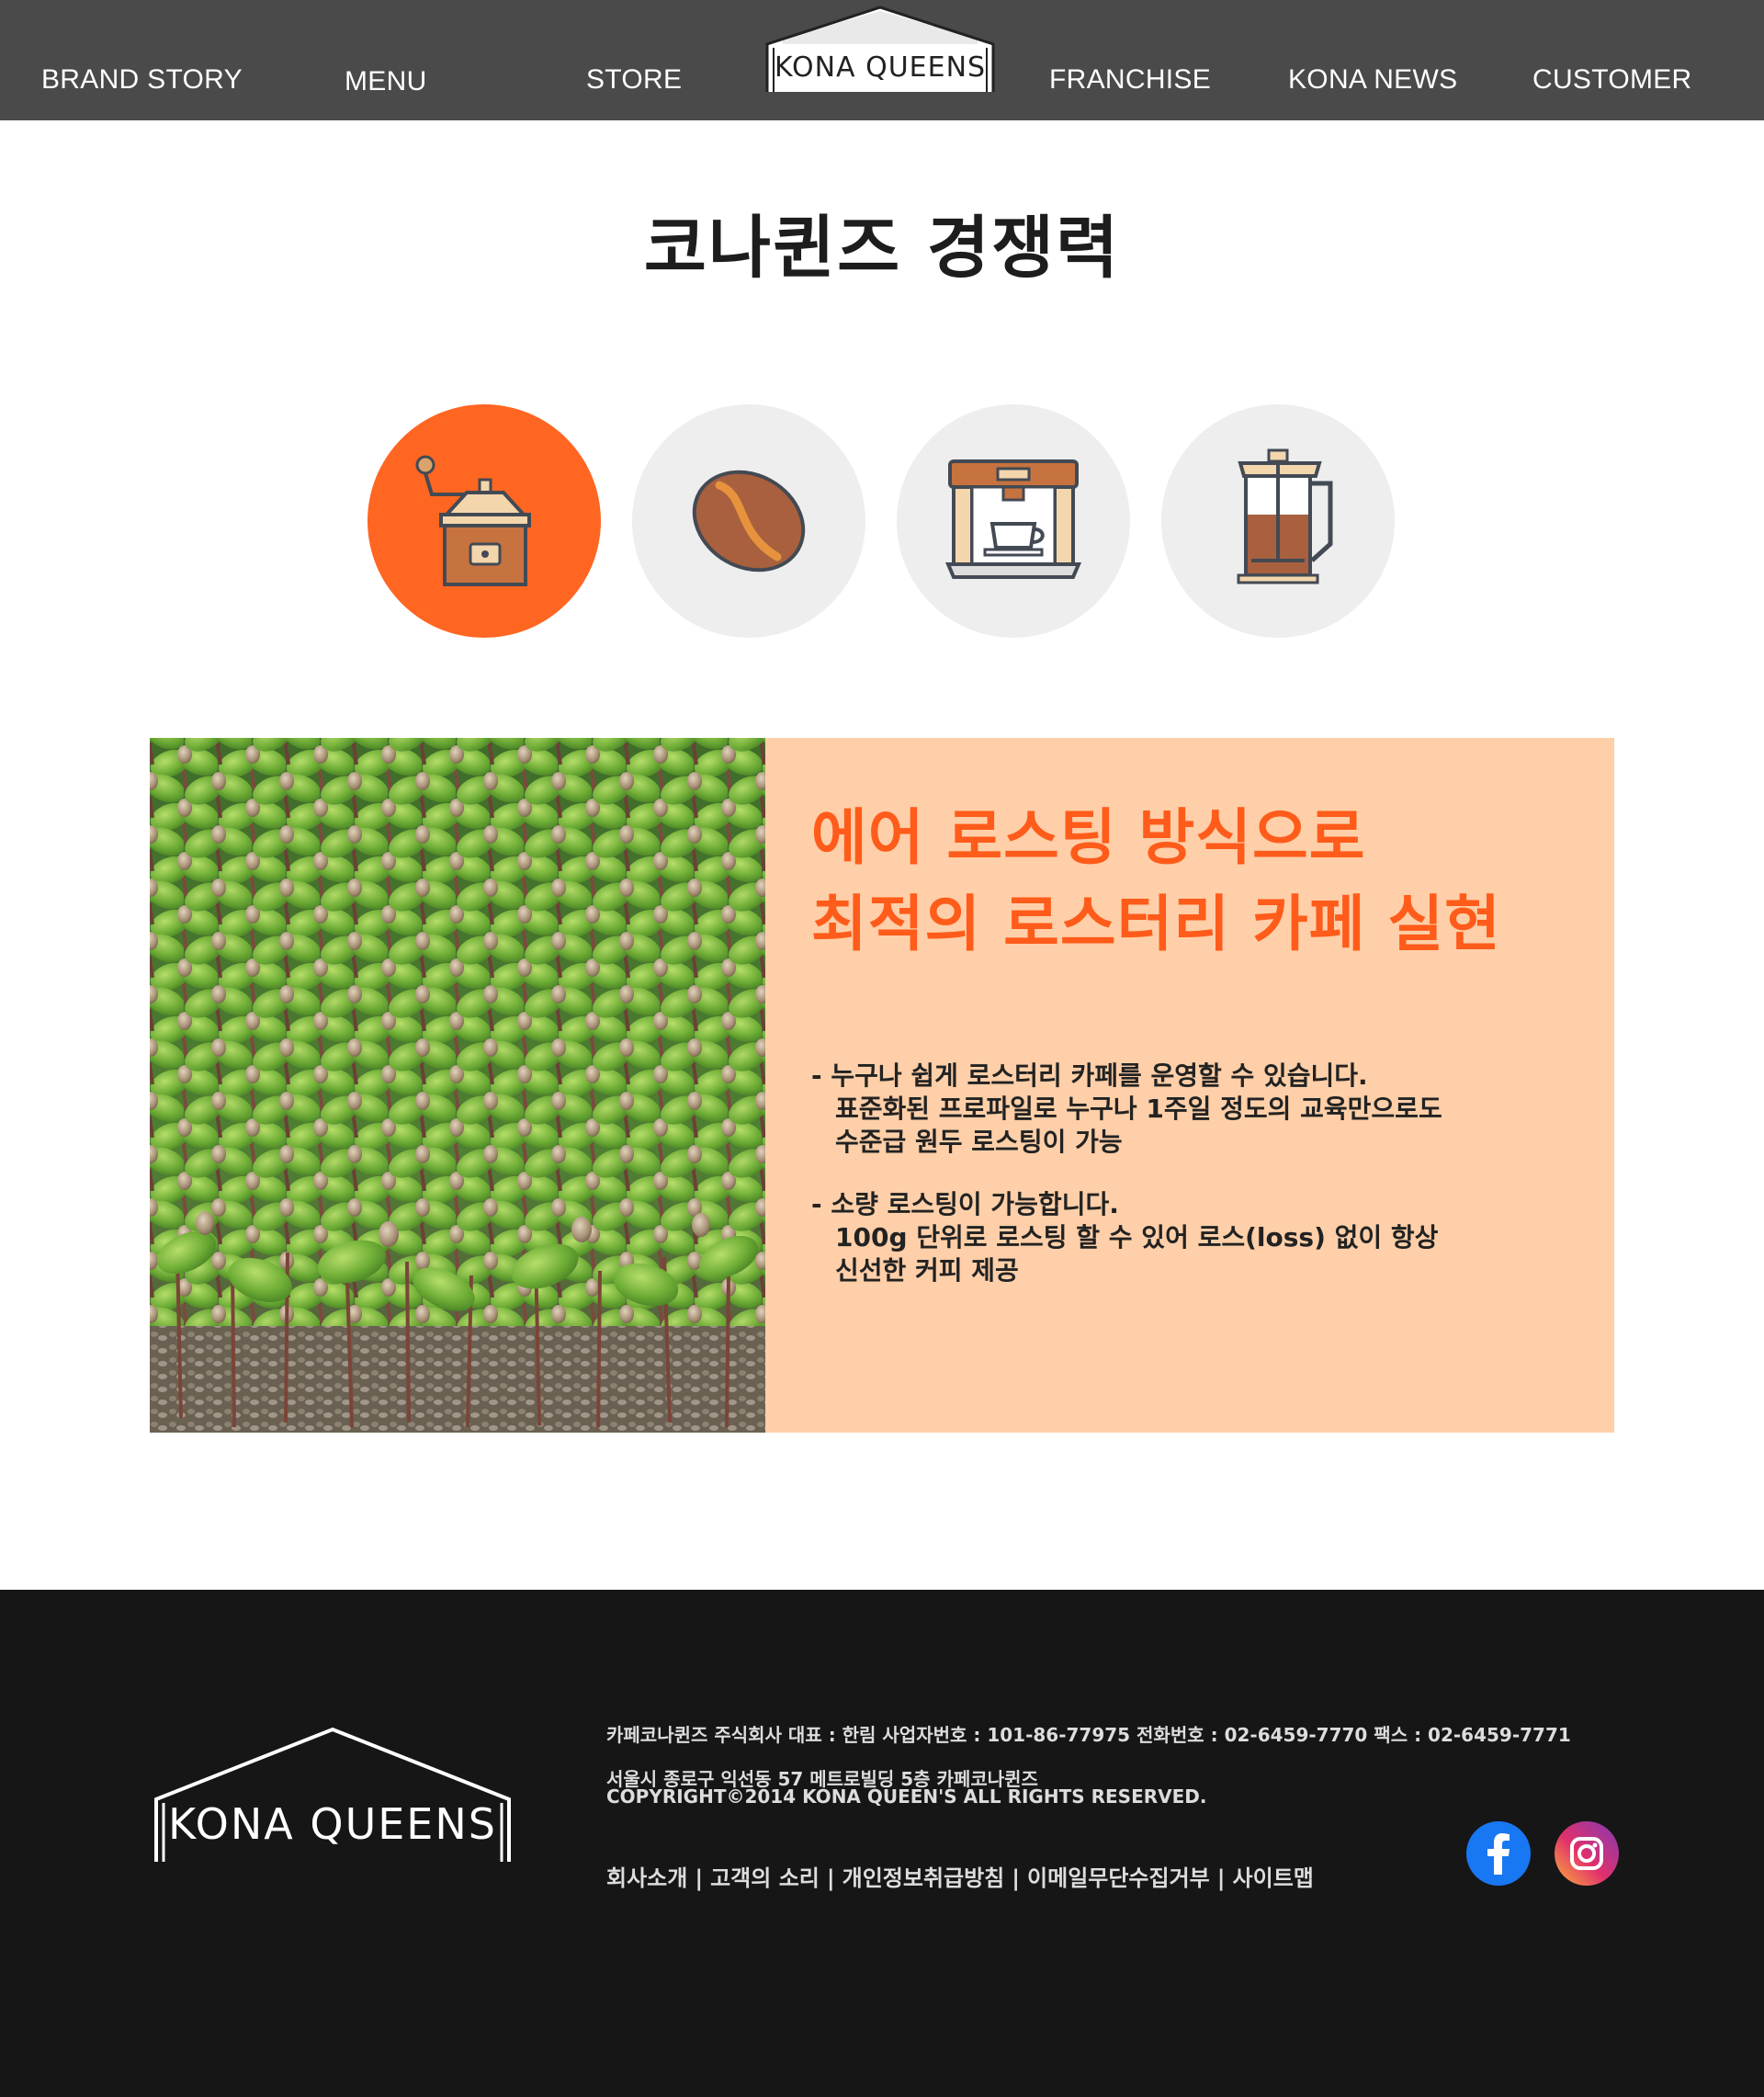 Image resolution: width=1764 pixels, height=2097 pixels. Describe the element at coordinates (634, 80) in the screenshot. I see `nav-item-store: STORE` at that location.